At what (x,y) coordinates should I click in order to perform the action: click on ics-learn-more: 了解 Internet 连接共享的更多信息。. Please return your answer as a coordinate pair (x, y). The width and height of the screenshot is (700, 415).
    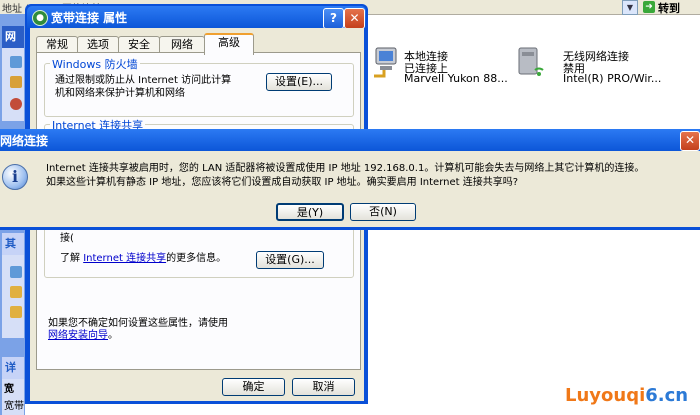
    Looking at the image, I should click on (143, 256).